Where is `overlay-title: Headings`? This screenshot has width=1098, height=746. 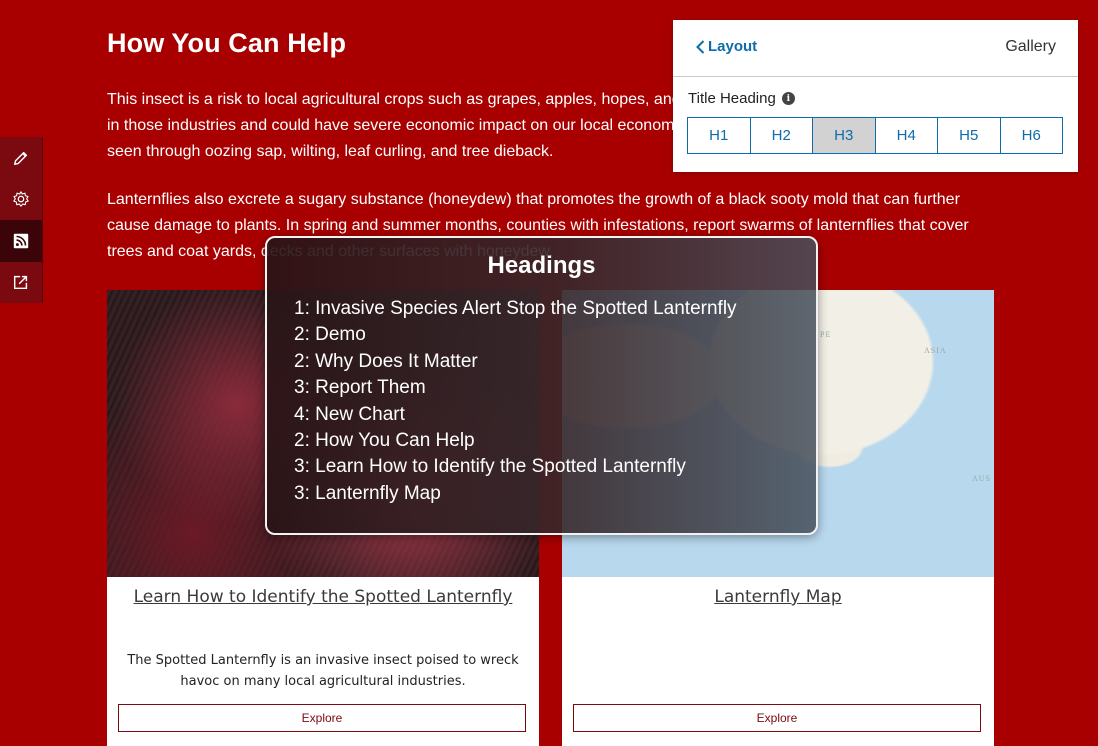 overlay-title: Headings is located at coordinates (541, 265).